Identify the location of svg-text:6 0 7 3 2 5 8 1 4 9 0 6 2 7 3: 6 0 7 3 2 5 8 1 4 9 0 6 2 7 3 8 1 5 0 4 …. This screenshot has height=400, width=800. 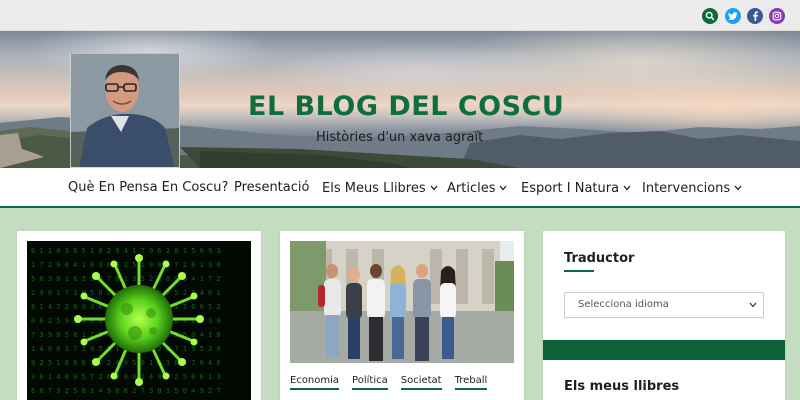
(126, 391).